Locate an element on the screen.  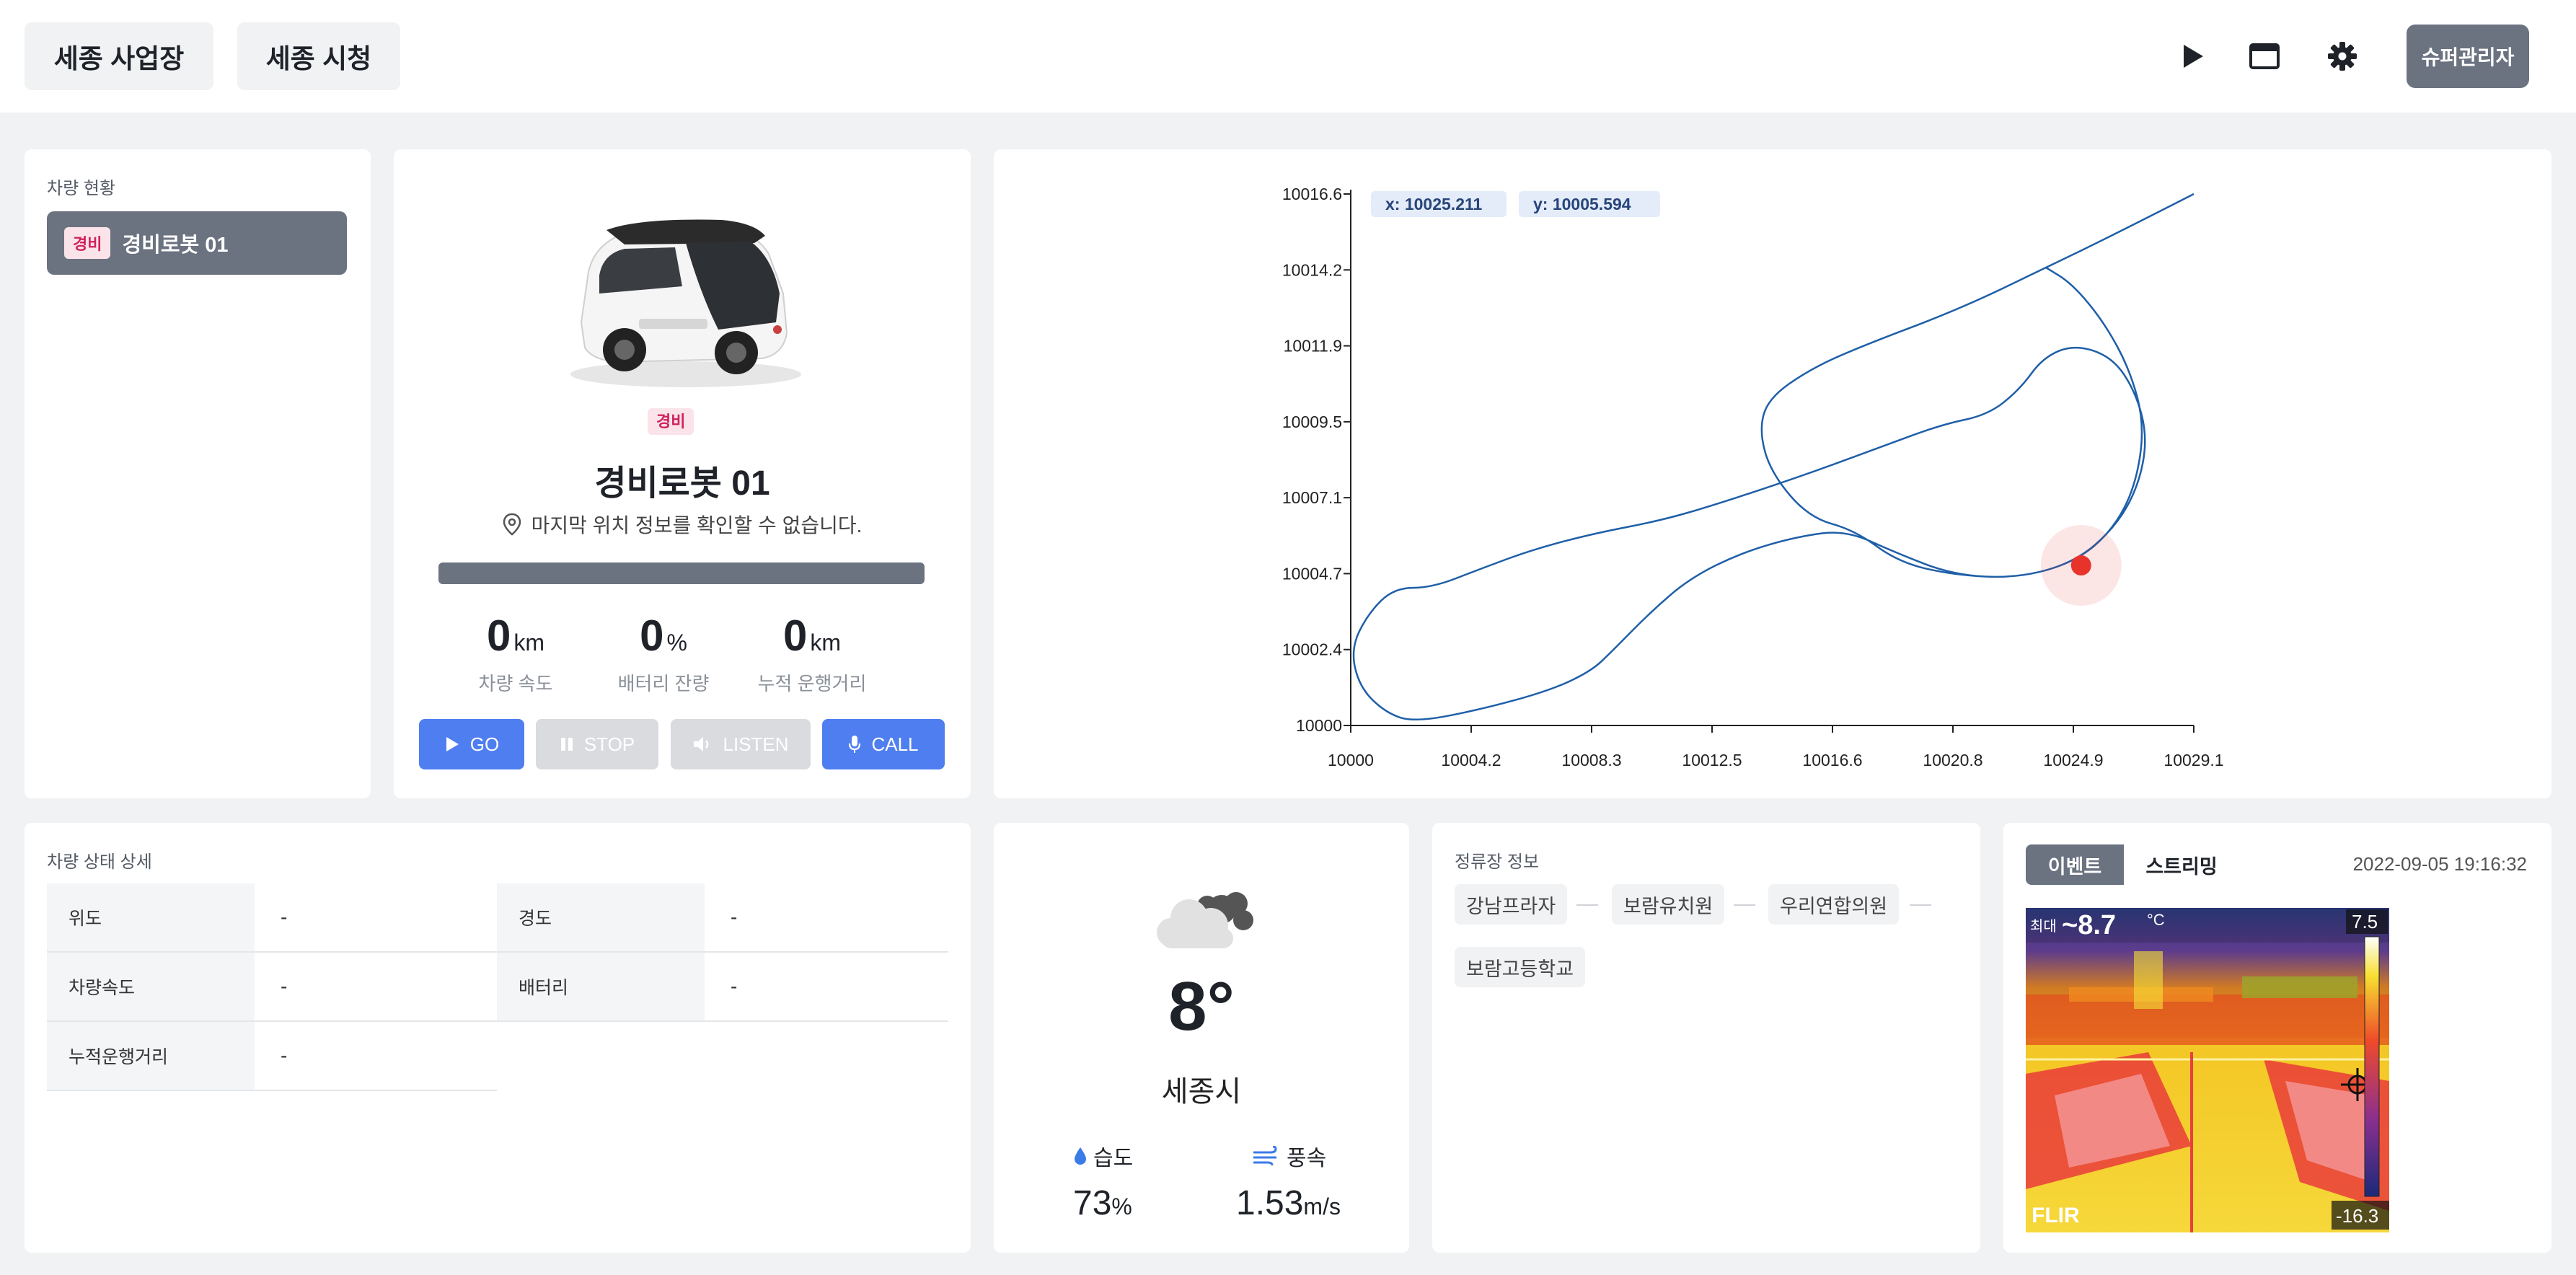
flir-logo: FLIR is located at coordinates (2056, 1215).